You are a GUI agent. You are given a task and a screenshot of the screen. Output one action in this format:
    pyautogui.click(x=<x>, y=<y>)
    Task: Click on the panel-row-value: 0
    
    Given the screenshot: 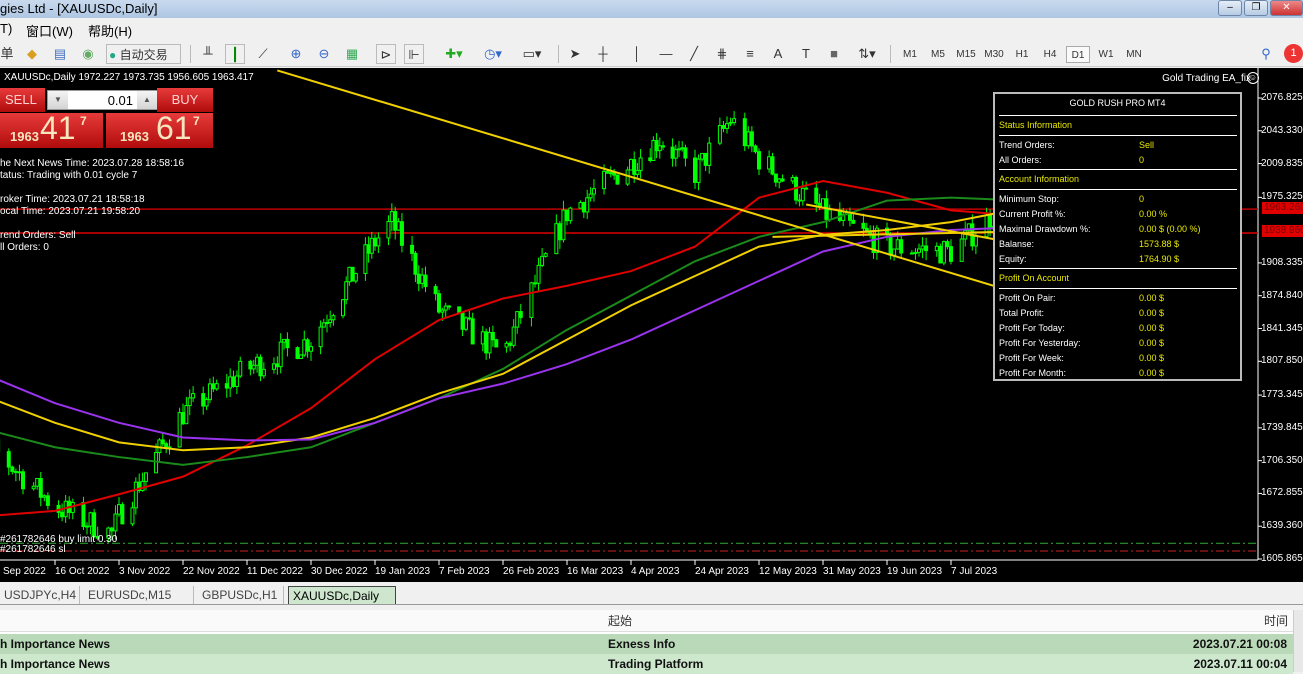 What is the action you would take?
    pyautogui.click(x=1142, y=199)
    